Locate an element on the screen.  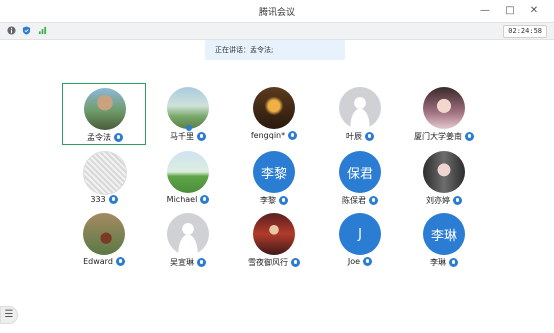
meeting-timer: 02:24:58 is located at coordinates (525, 31).